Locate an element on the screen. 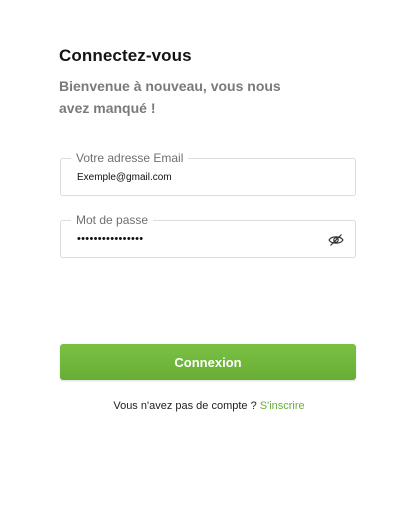 The image size is (418, 512). signup-prompt-row: Vous n'avez pas de compte ? S'inscrire is located at coordinates (209, 406).